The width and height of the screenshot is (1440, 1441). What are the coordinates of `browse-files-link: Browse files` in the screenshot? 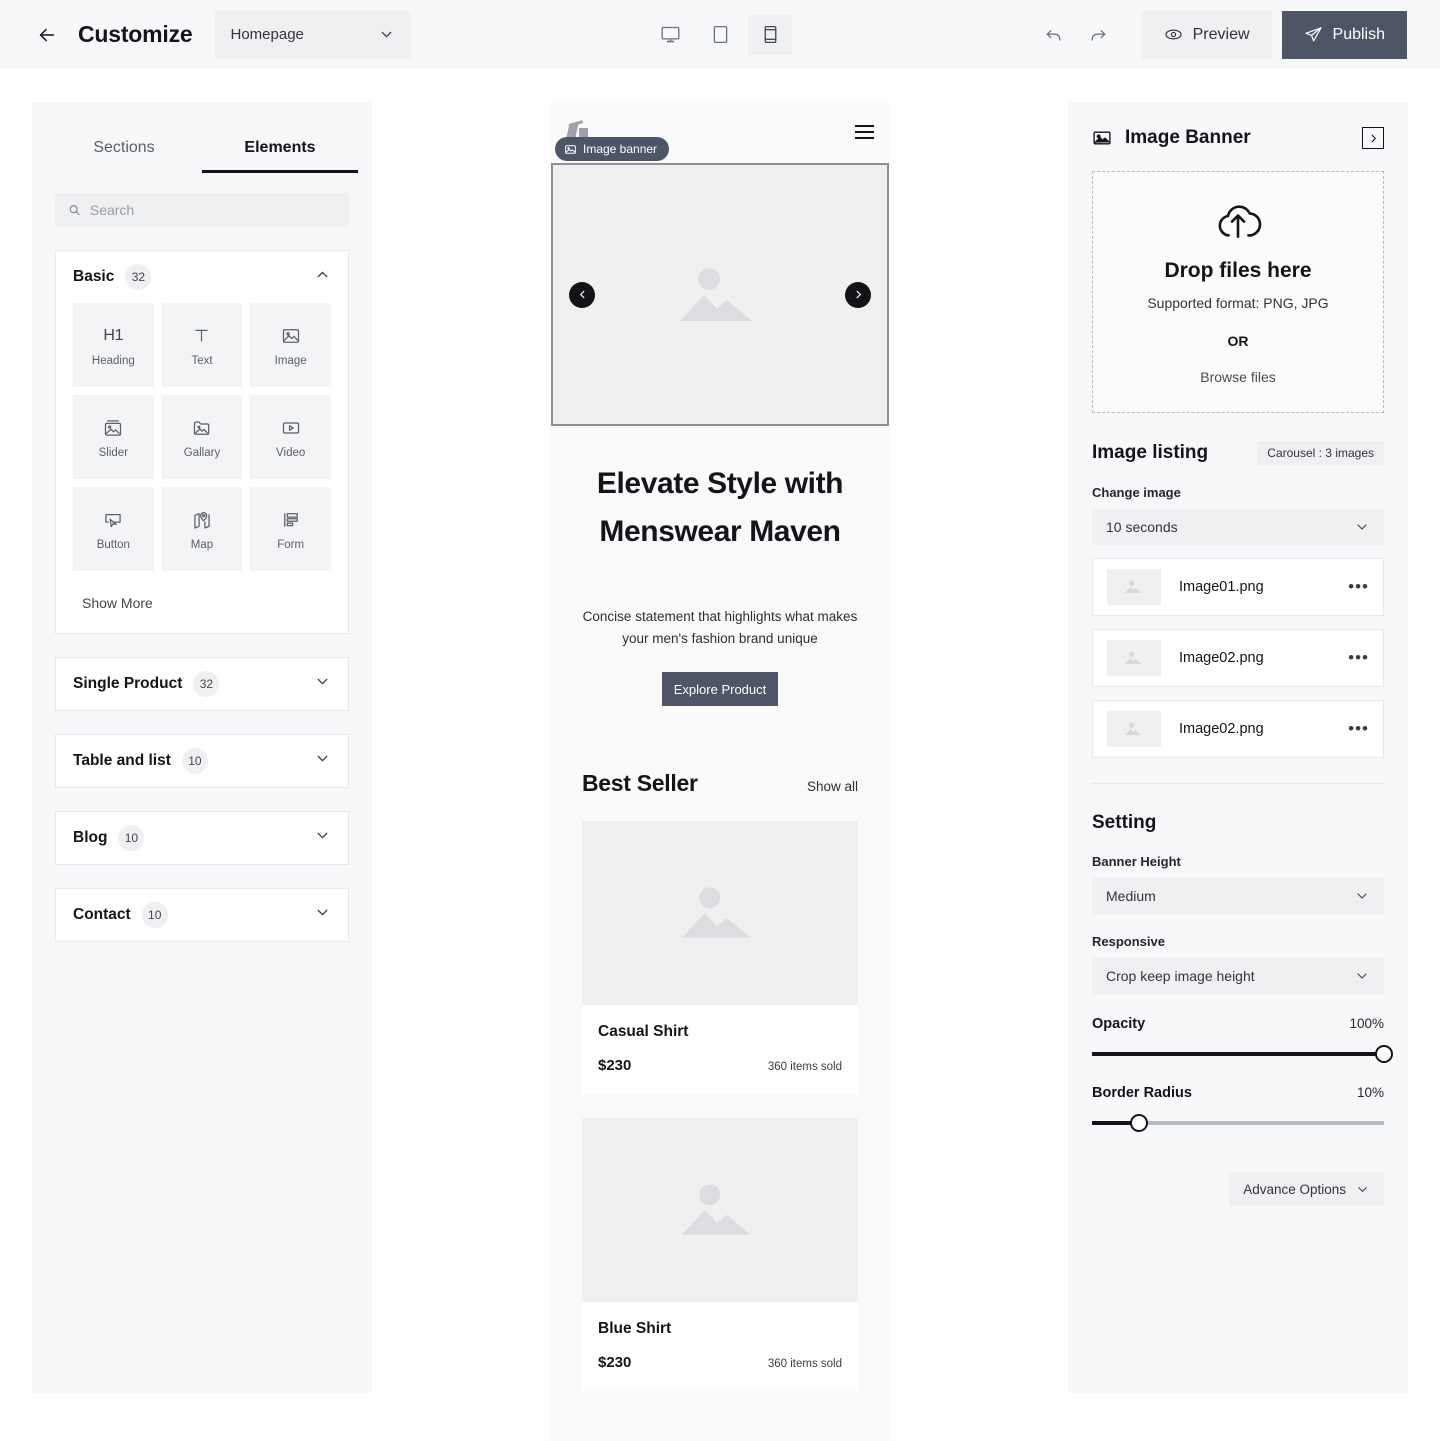 It's located at (1237, 377).